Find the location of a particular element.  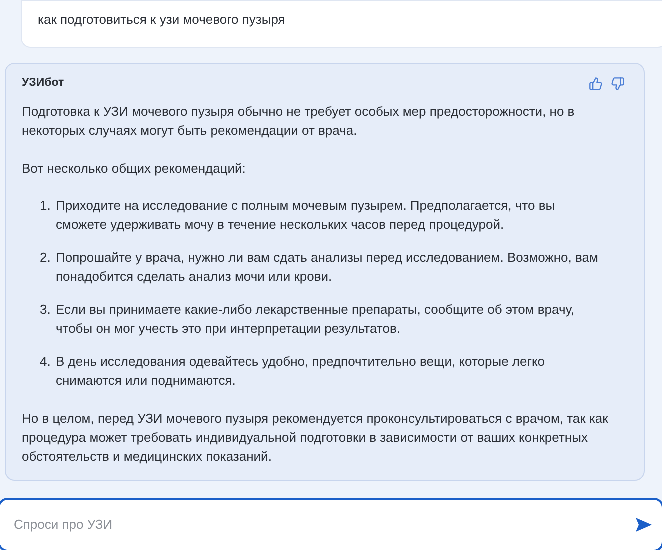

author-name: УЗИбот is located at coordinates (43, 83).